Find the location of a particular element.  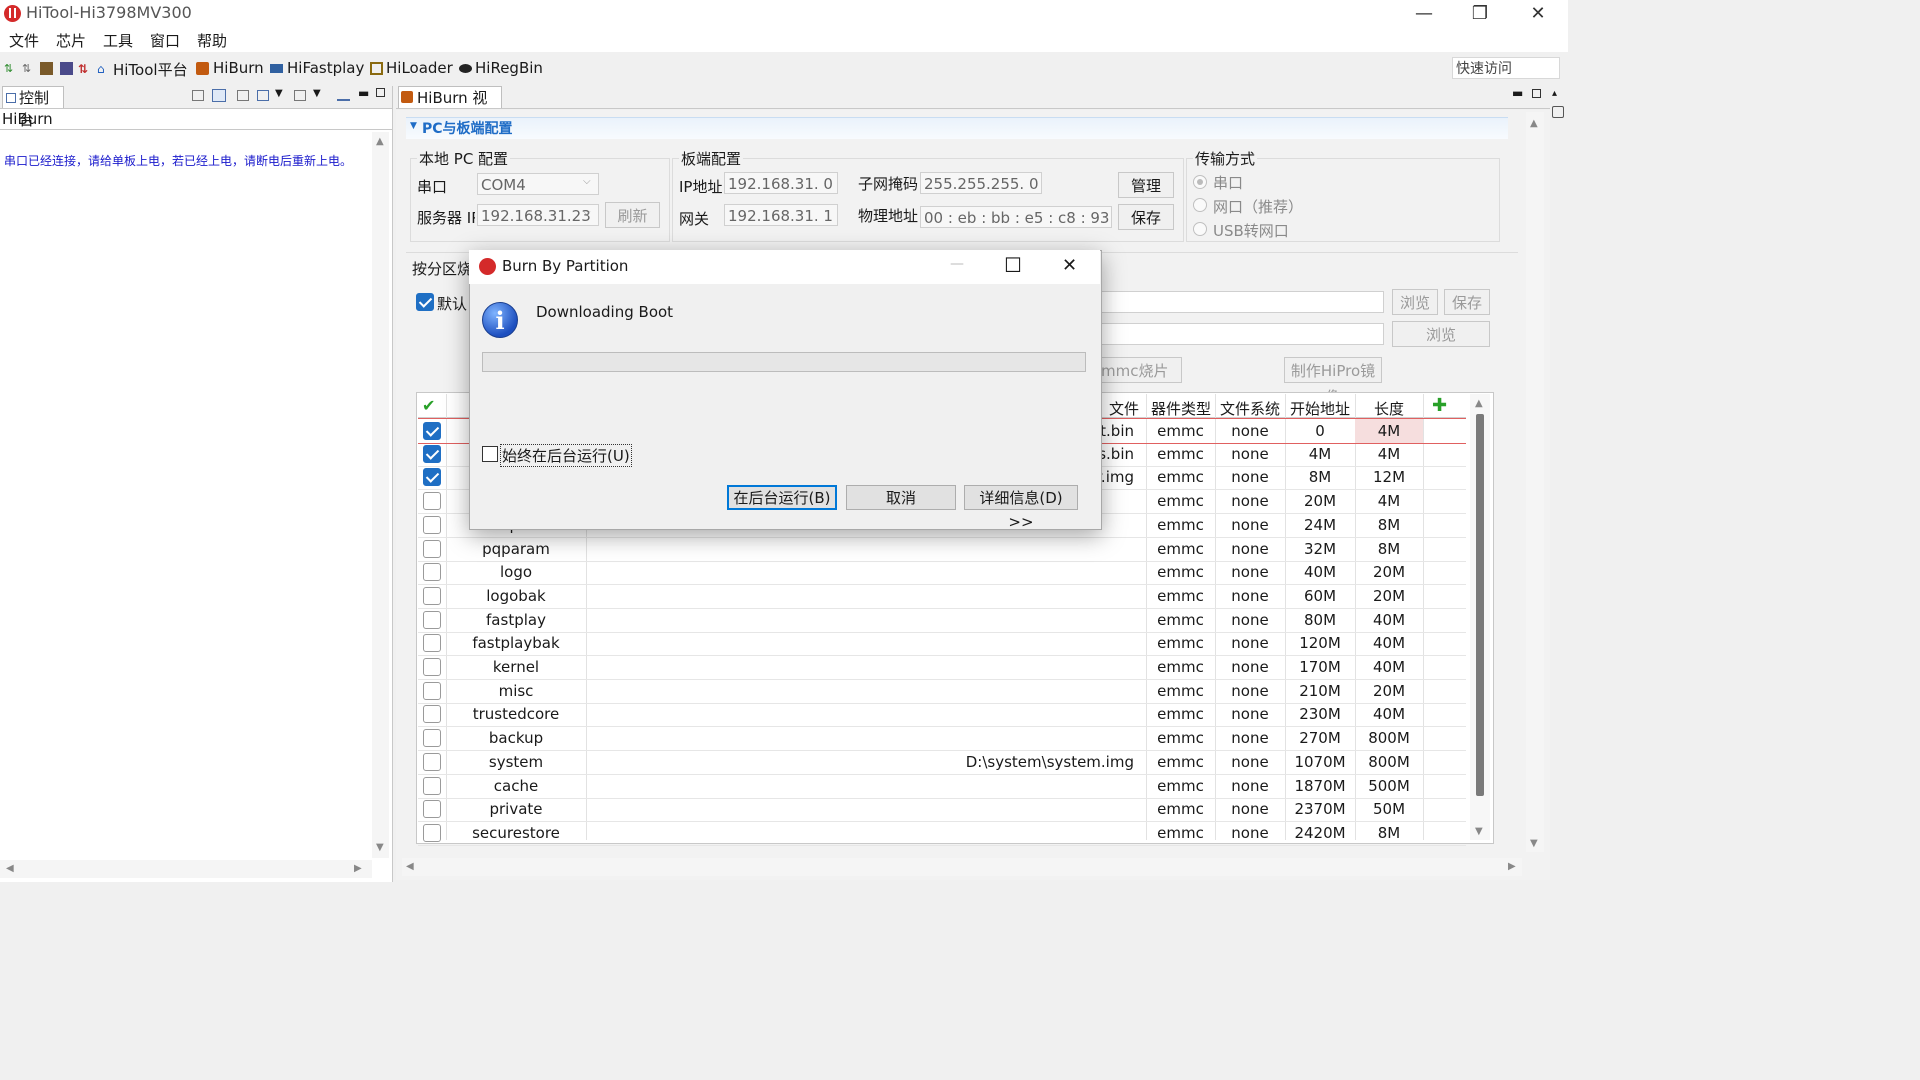

hifastplay-button: HiFastplay is located at coordinates (325, 68).